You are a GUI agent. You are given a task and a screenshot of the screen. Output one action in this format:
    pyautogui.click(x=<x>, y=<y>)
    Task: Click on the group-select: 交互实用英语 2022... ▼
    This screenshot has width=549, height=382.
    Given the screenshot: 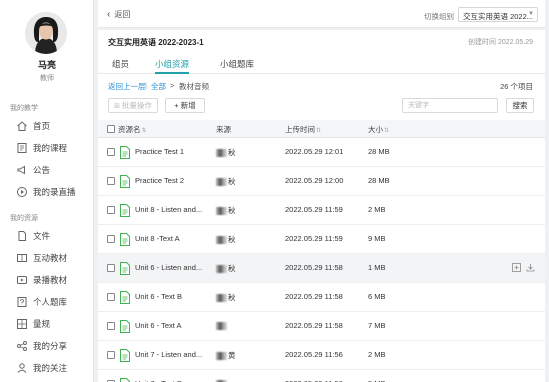 What is the action you would take?
    pyautogui.click(x=498, y=14)
    